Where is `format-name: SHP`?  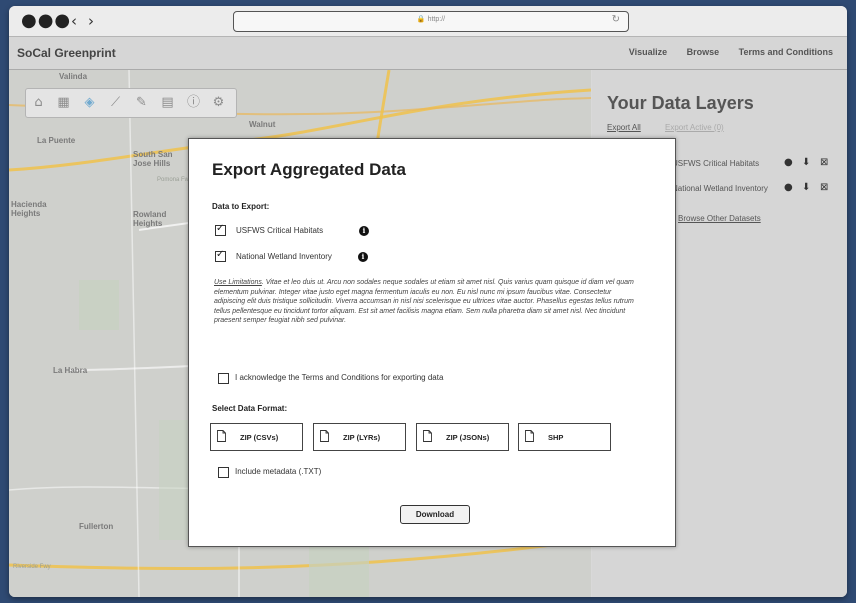 format-name: SHP is located at coordinates (556, 437).